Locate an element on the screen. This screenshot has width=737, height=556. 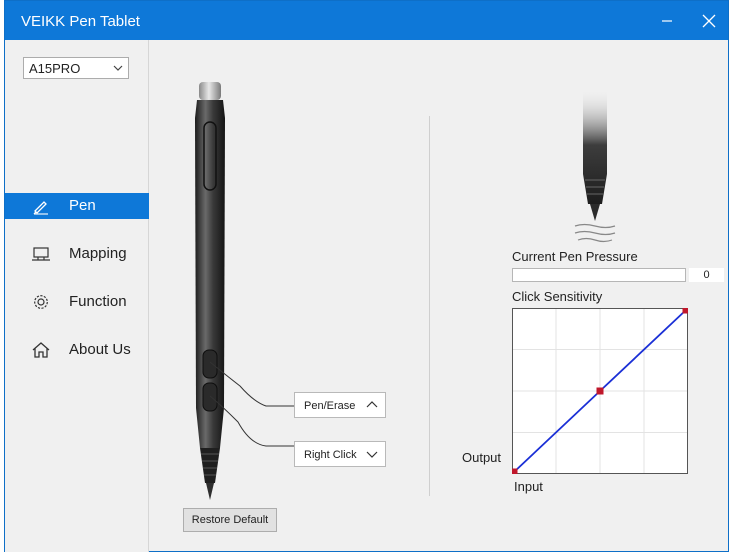
minimize-button is located at coordinates (667, 21).